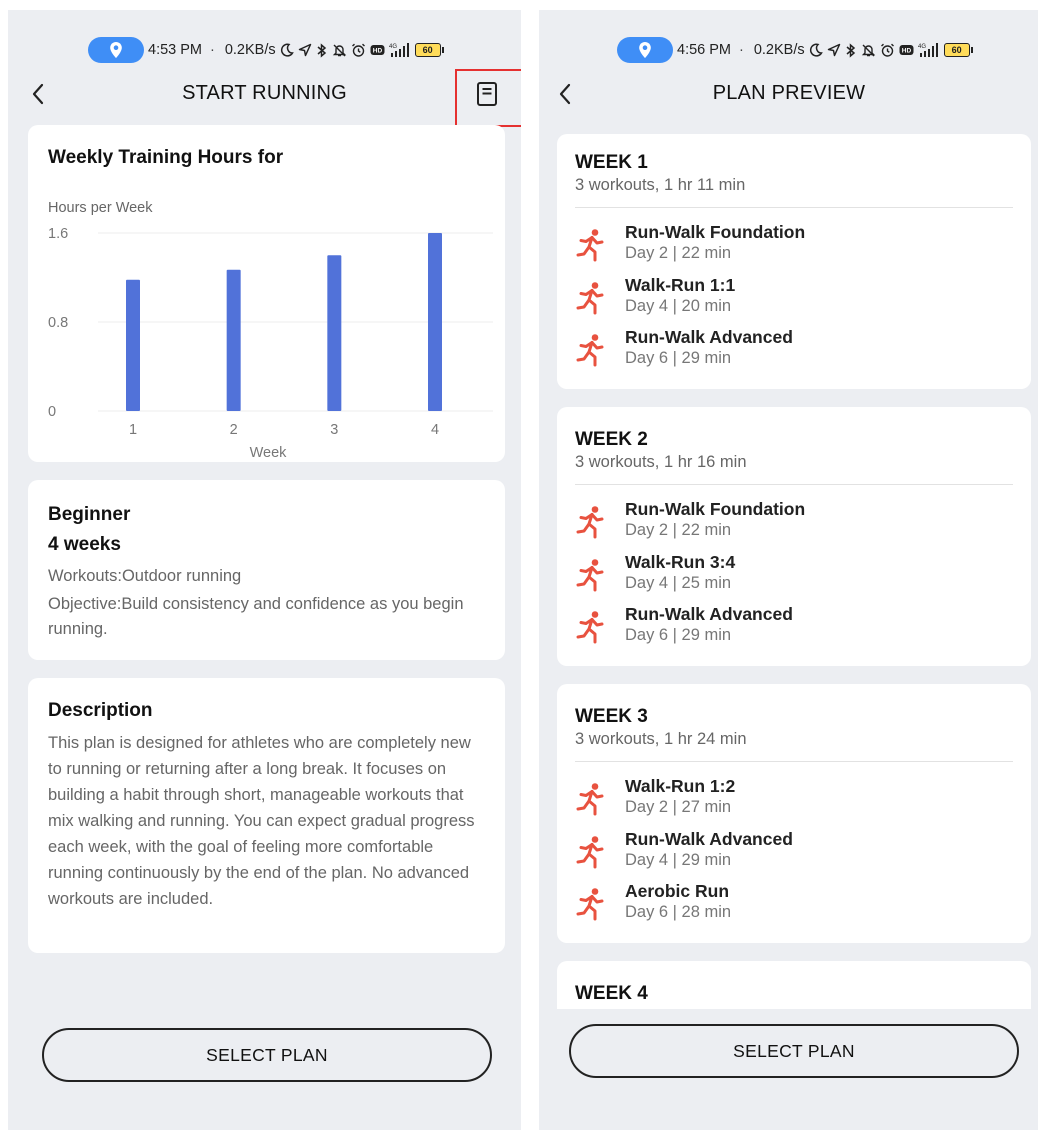 This screenshot has width=1038, height=1135. What do you see at coordinates (339, 50) in the screenshot?
I see `mute-icon` at bounding box center [339, 50].